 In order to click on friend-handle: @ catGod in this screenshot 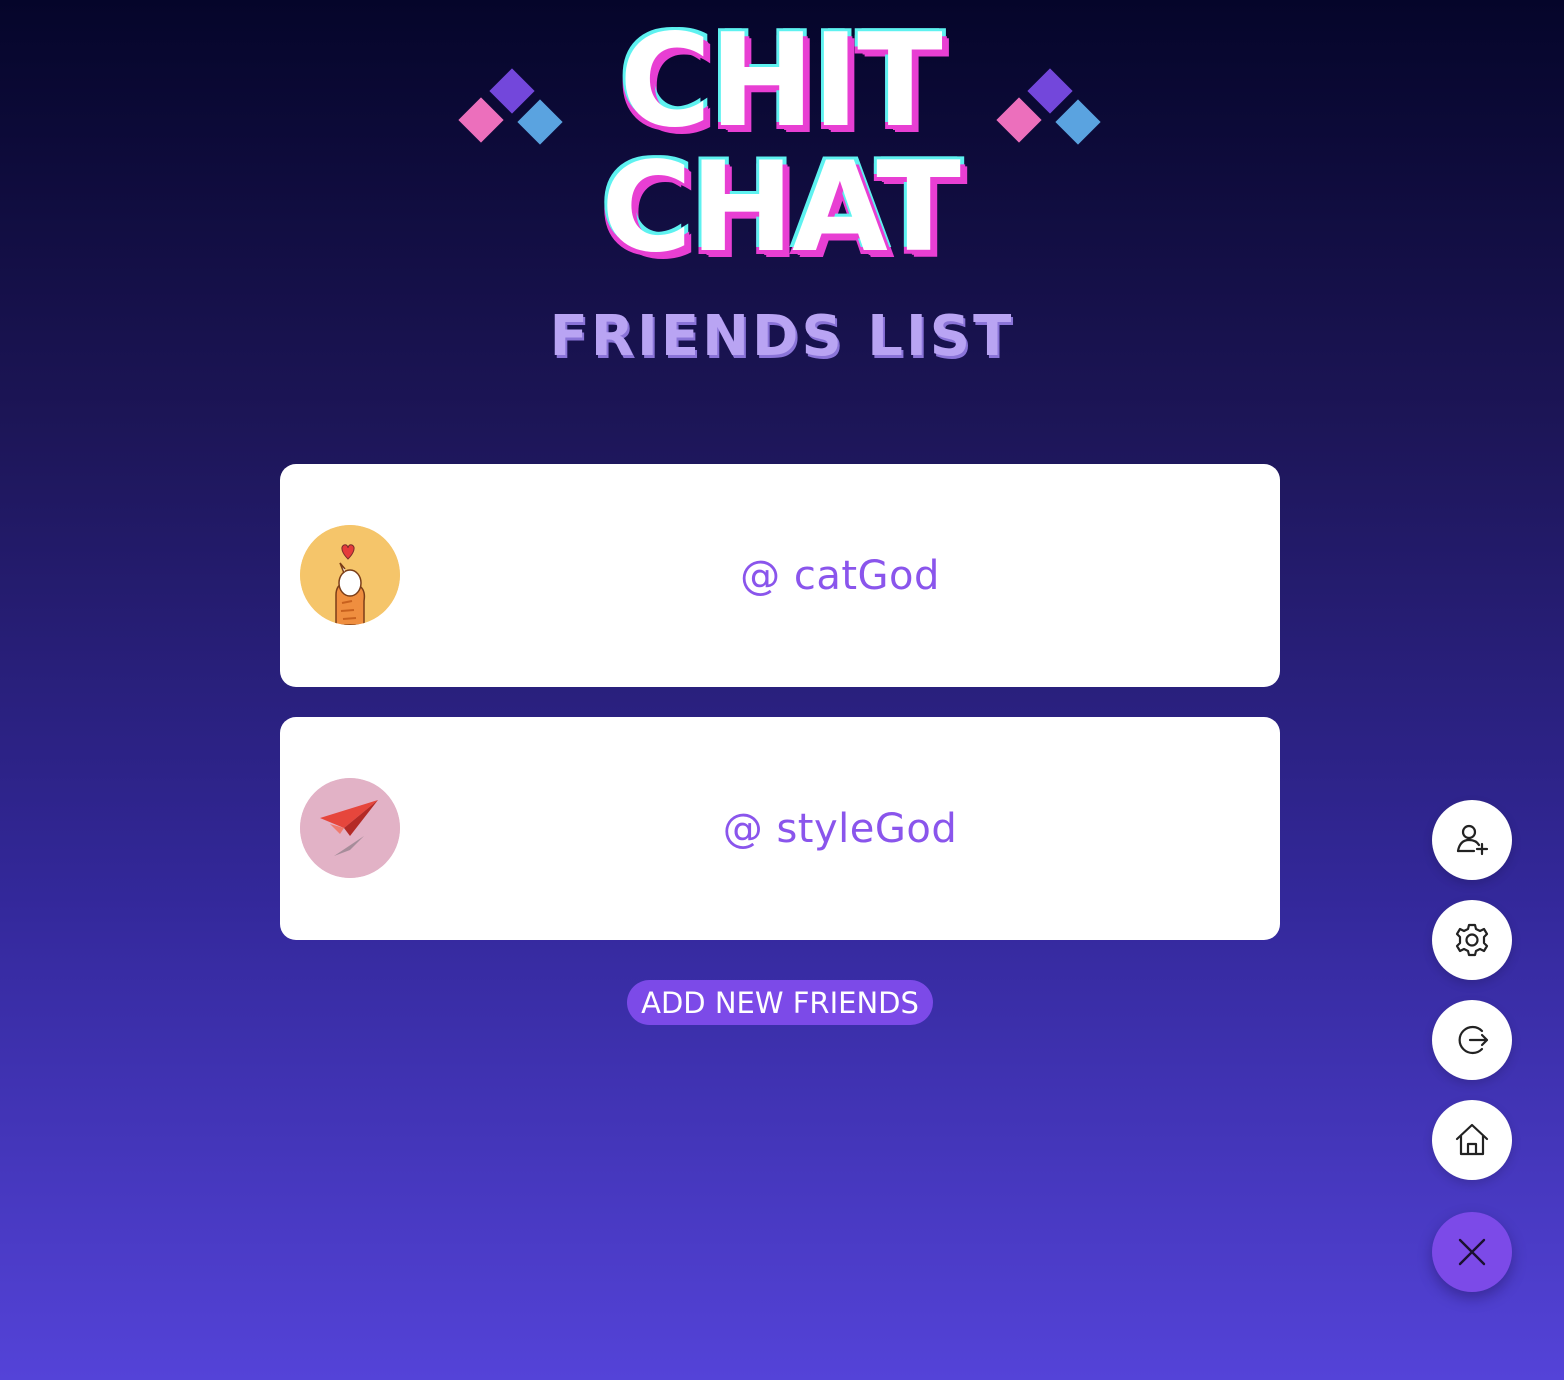, I will do `click(840, 575)`.